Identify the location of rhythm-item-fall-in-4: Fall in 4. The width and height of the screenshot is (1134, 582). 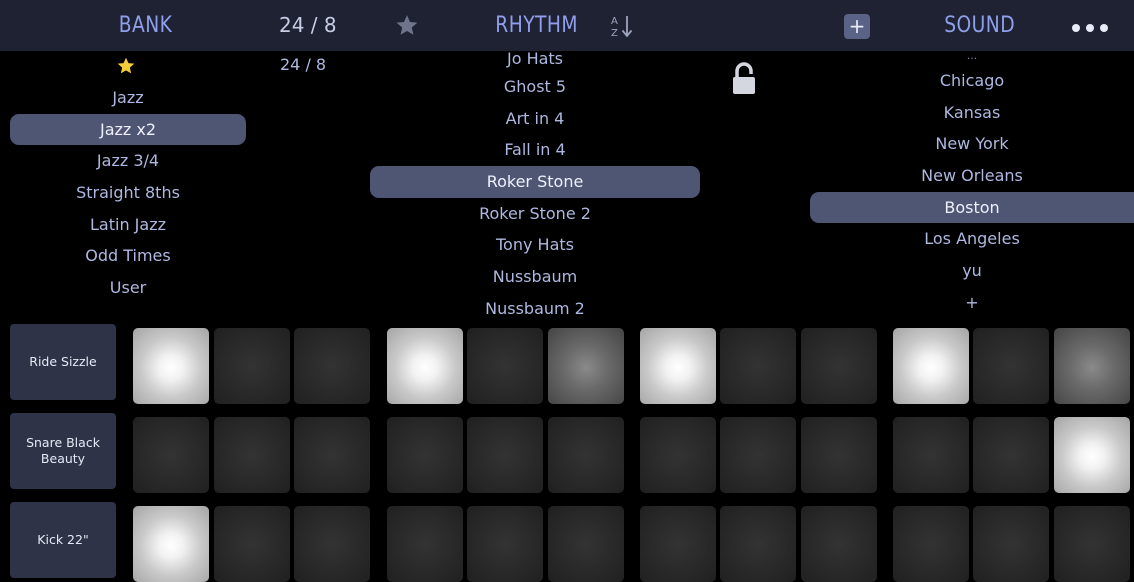
(535, 150).